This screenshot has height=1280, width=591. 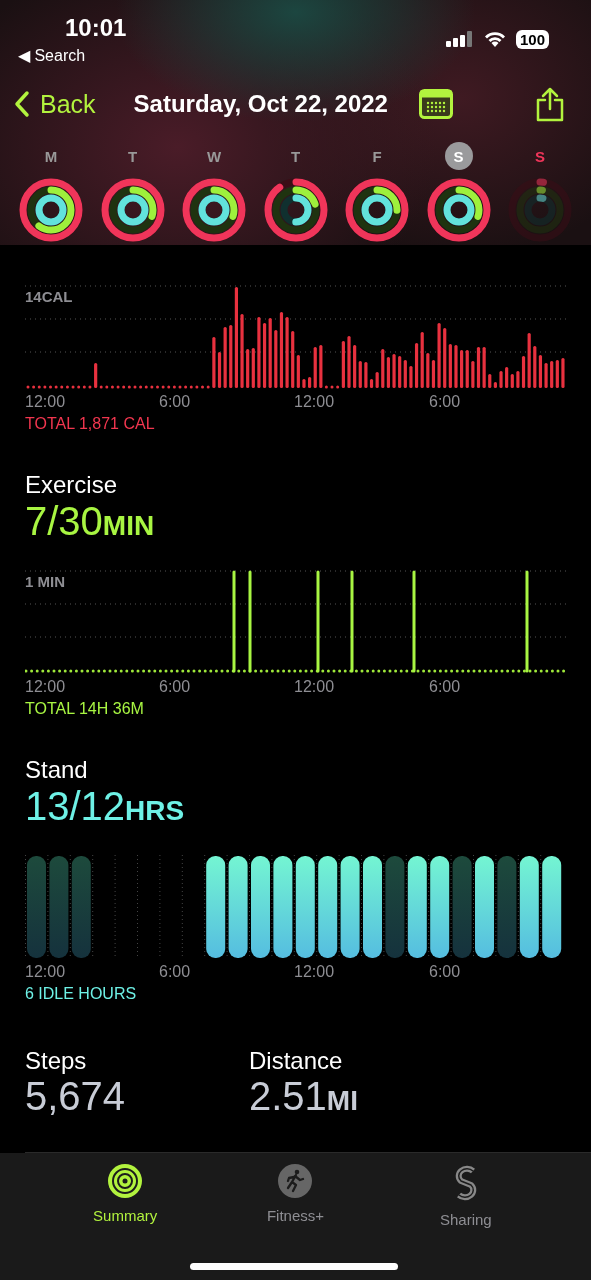 What do you see at coordinates (532, 39) in the screenshot?
I see `battery-level: 100` at bounding box center [532, 39].